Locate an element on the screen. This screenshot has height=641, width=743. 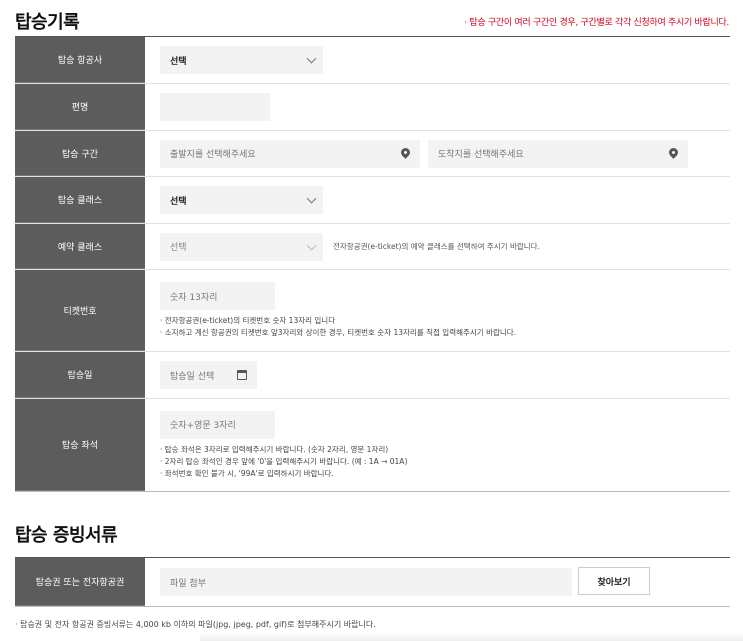
flight-number-input is located at coordinates (215, 107).